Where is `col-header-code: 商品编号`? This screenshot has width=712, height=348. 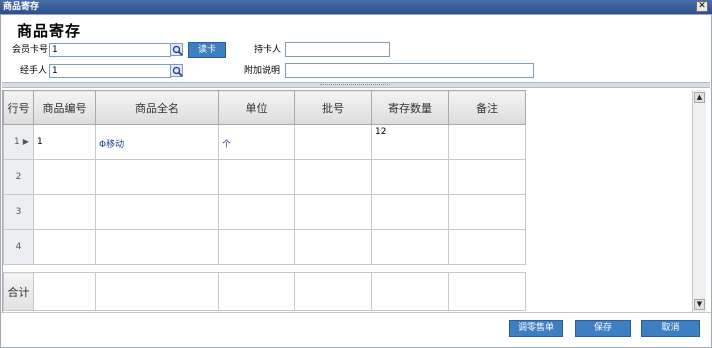 col-header-code: 商品编号 is located at coordinates (64, 107).